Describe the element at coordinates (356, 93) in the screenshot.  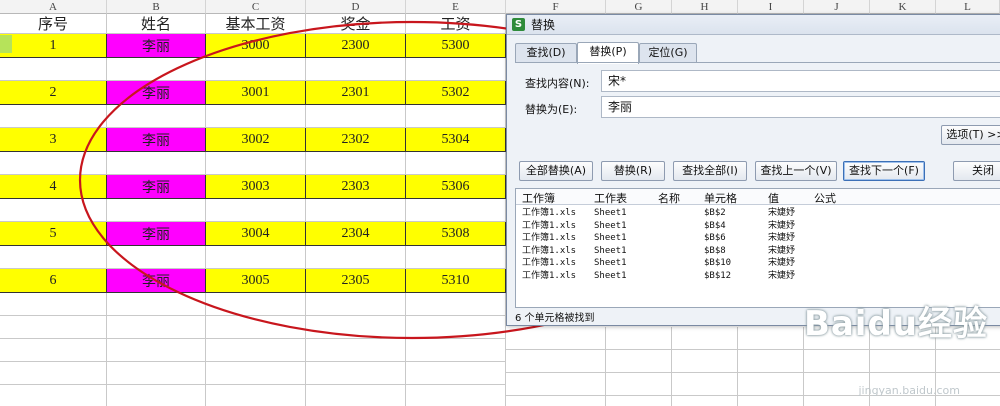
I see `table-cell: 2301` at that location.